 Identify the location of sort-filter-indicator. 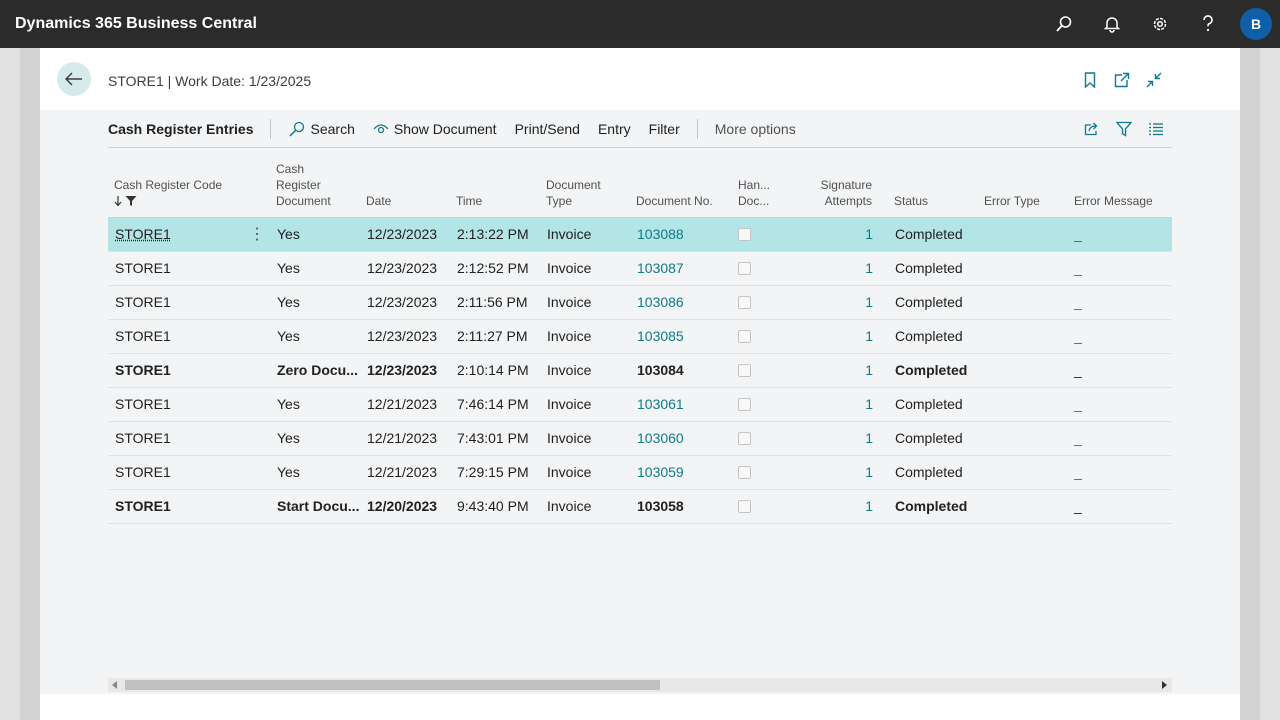
(168, 201).